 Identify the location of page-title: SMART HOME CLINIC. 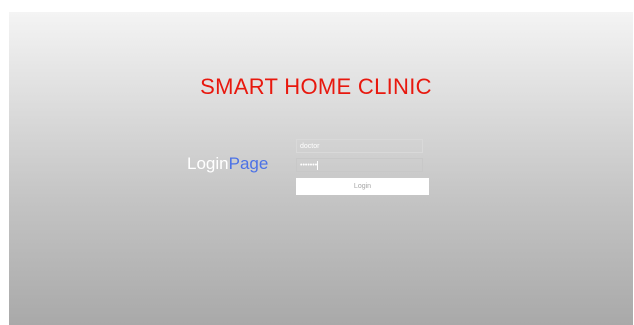
(316, 86).